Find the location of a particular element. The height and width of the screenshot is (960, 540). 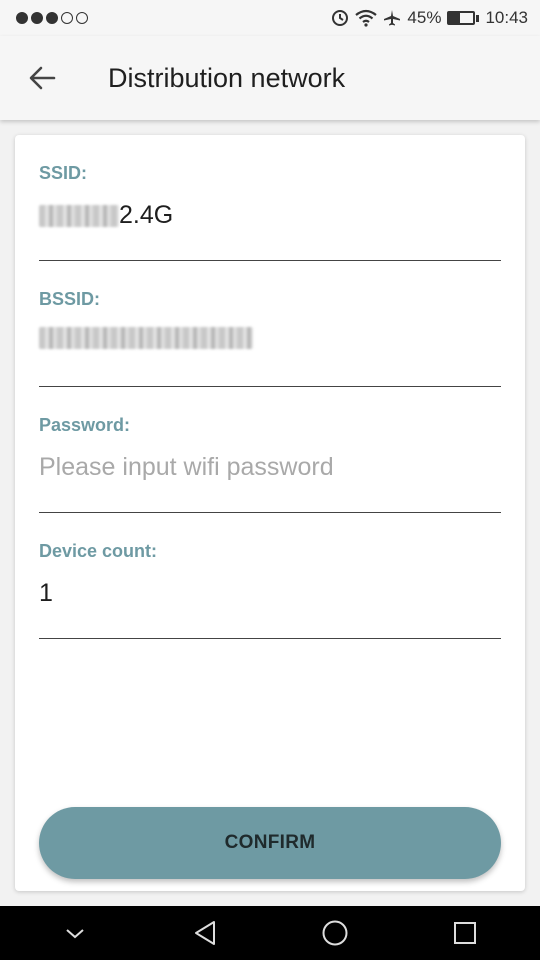

battery-percent: 45% is located at coordinates (424, 17).